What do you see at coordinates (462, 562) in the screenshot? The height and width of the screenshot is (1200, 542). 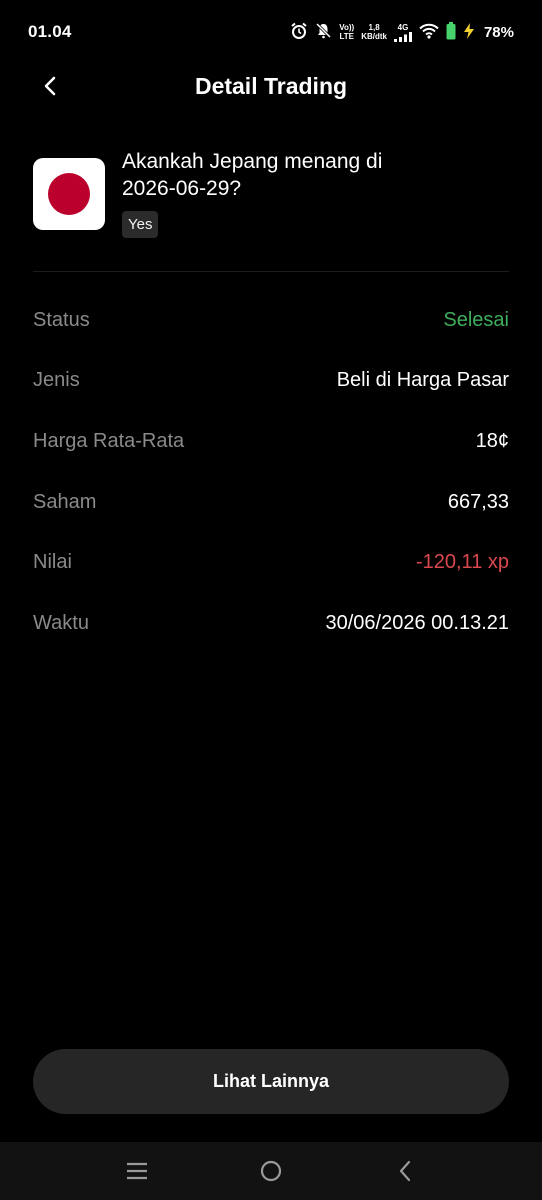 I see `trade-value: -120,11 xp` at bounding box center [462, 562].